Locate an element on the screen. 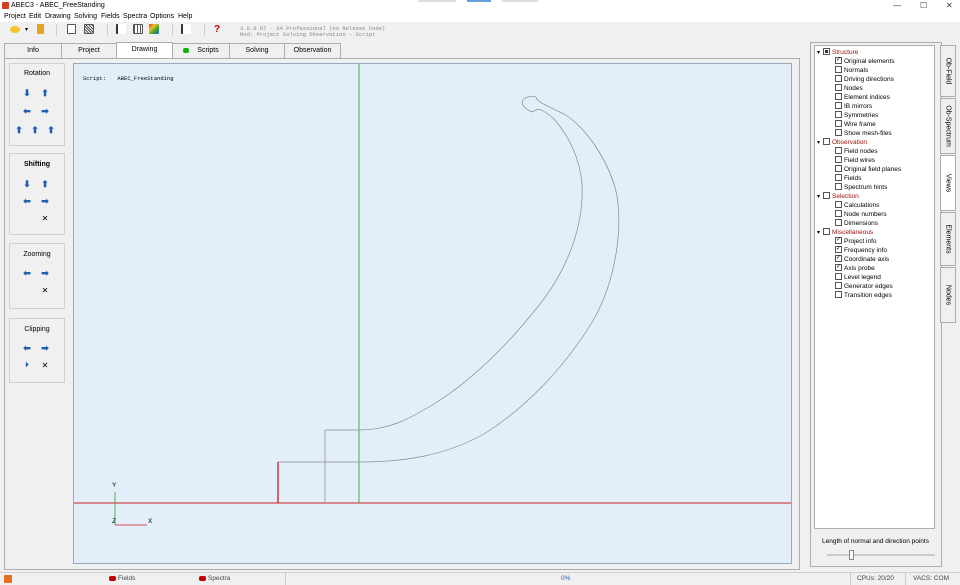  rotate-axis-y-icon: ⬆ is located at coordinates (35, 130).